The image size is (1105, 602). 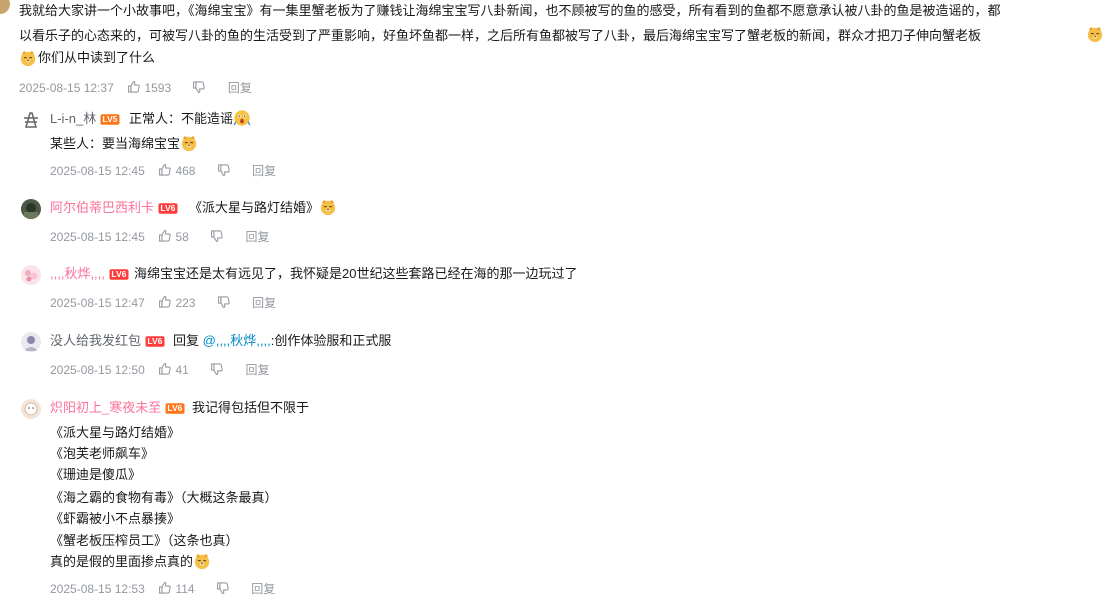 I want to click on reply-text: 正常人：不能造谣, so click(x=190, y=119).